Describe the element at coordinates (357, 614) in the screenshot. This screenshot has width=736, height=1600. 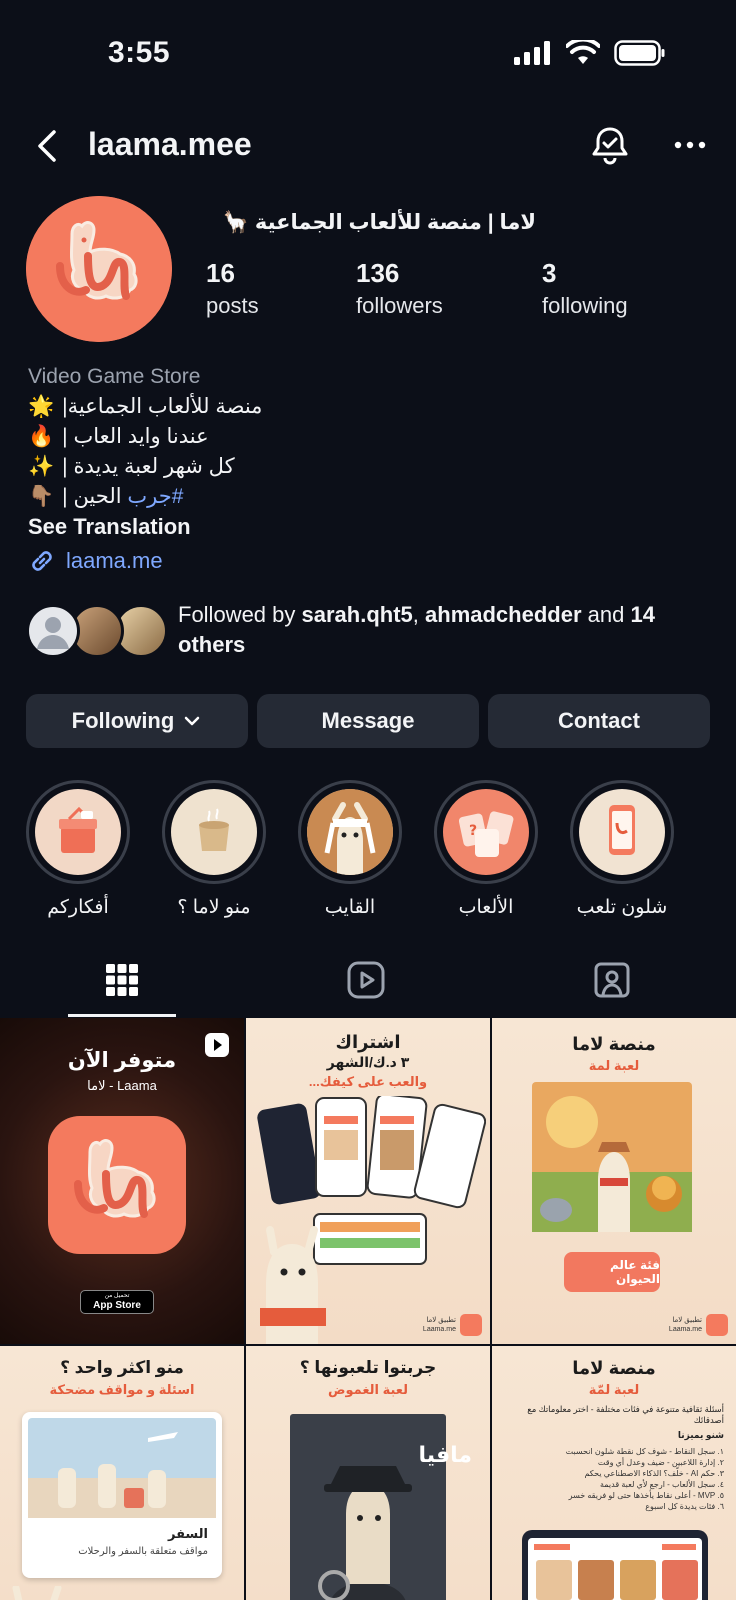
I see `mutual-user: sarah.qht5` at that location.